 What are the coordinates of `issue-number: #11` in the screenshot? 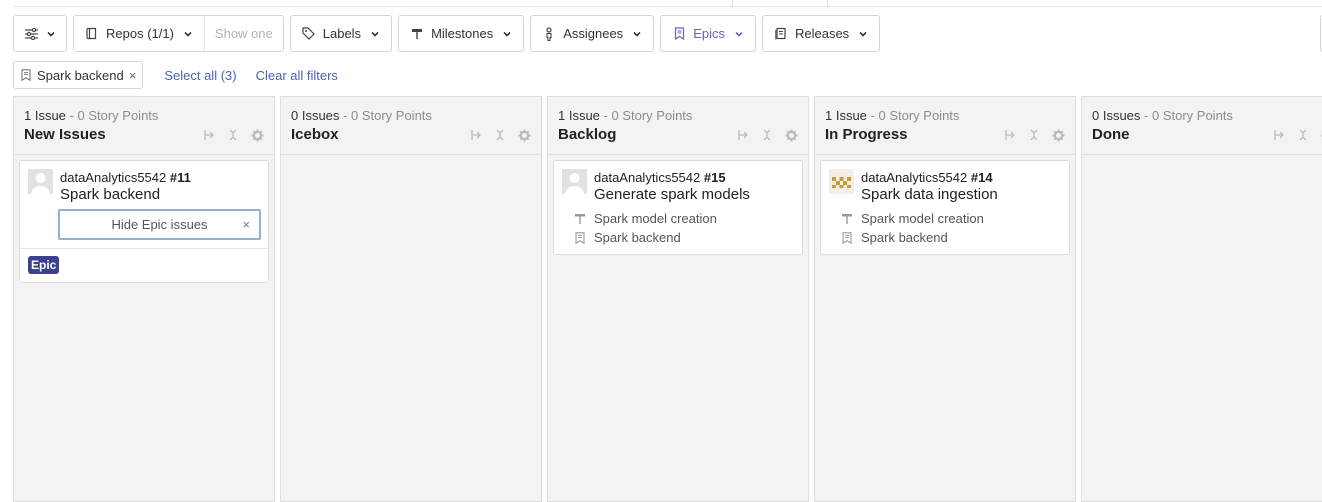 It's located at (180, 177).